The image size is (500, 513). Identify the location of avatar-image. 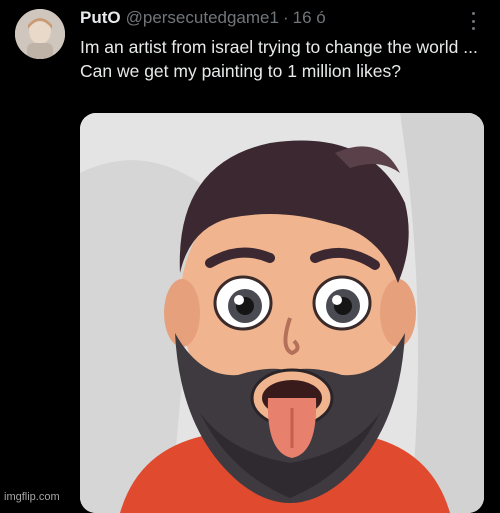
(40, 34).